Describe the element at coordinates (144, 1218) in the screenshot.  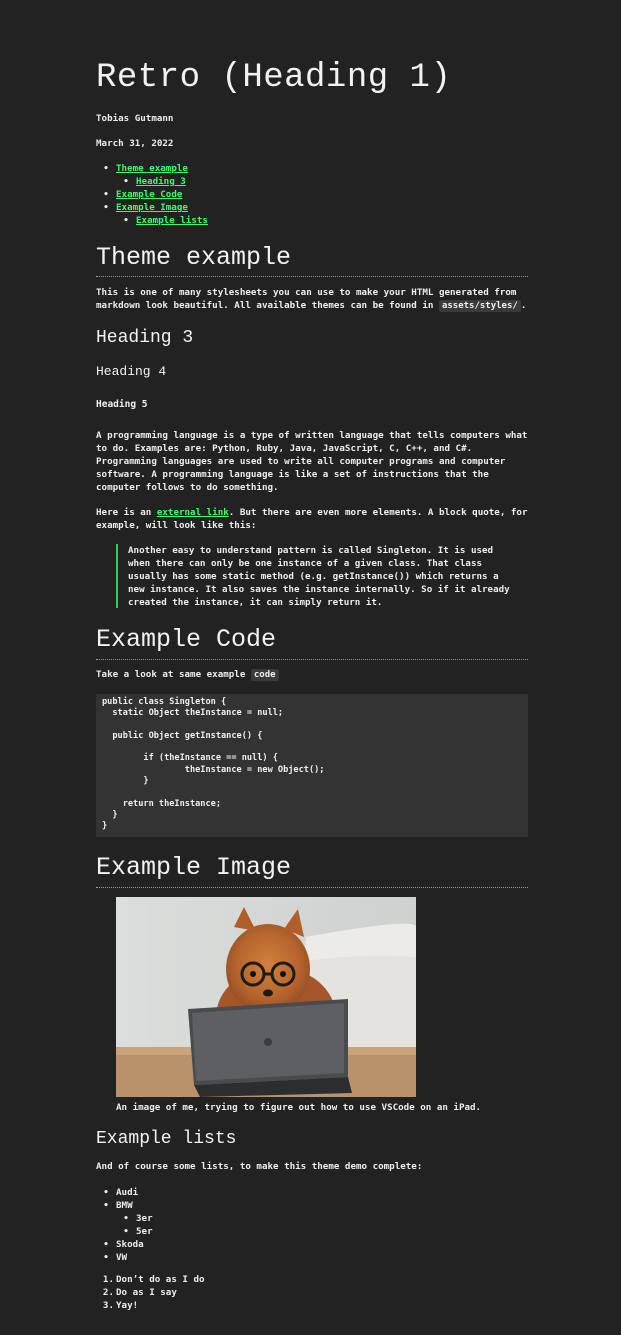
I see `list-item-label: 3er` at that location.